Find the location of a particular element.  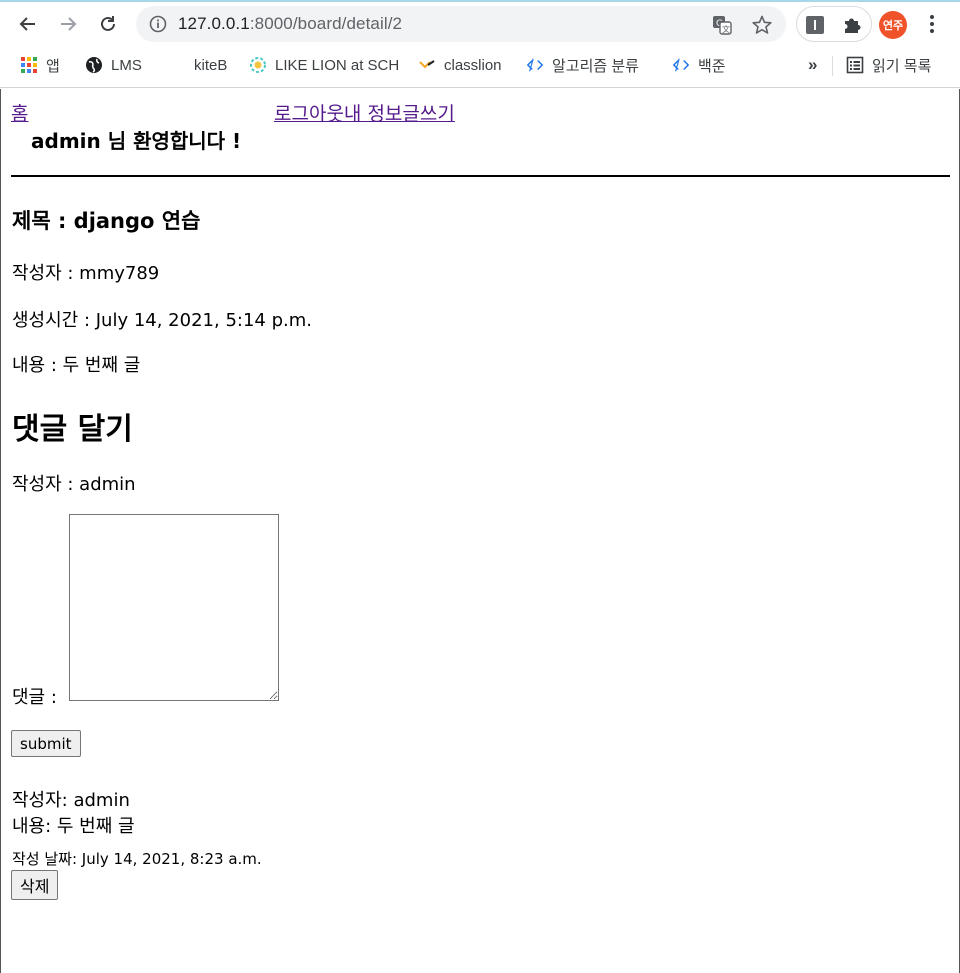

reading-list-label: 읽기 목록 is located at coordinates (902, 66).